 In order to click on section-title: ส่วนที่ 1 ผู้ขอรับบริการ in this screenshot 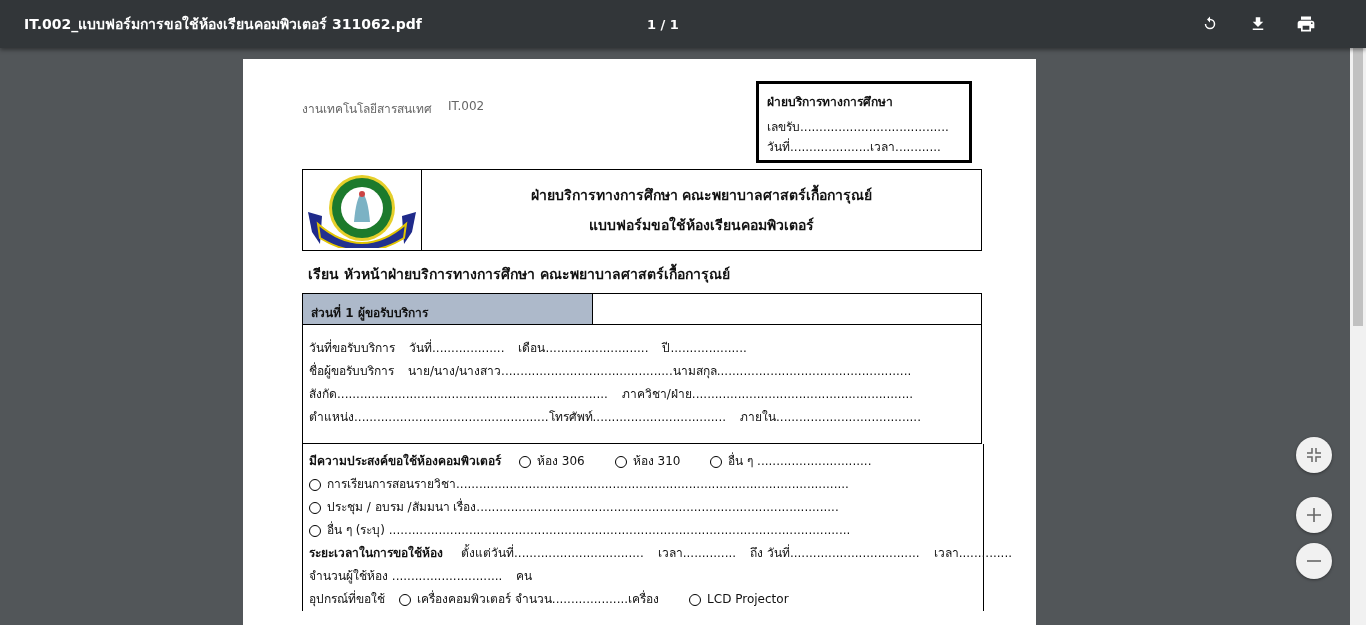, I will do `click(448, 309)`.